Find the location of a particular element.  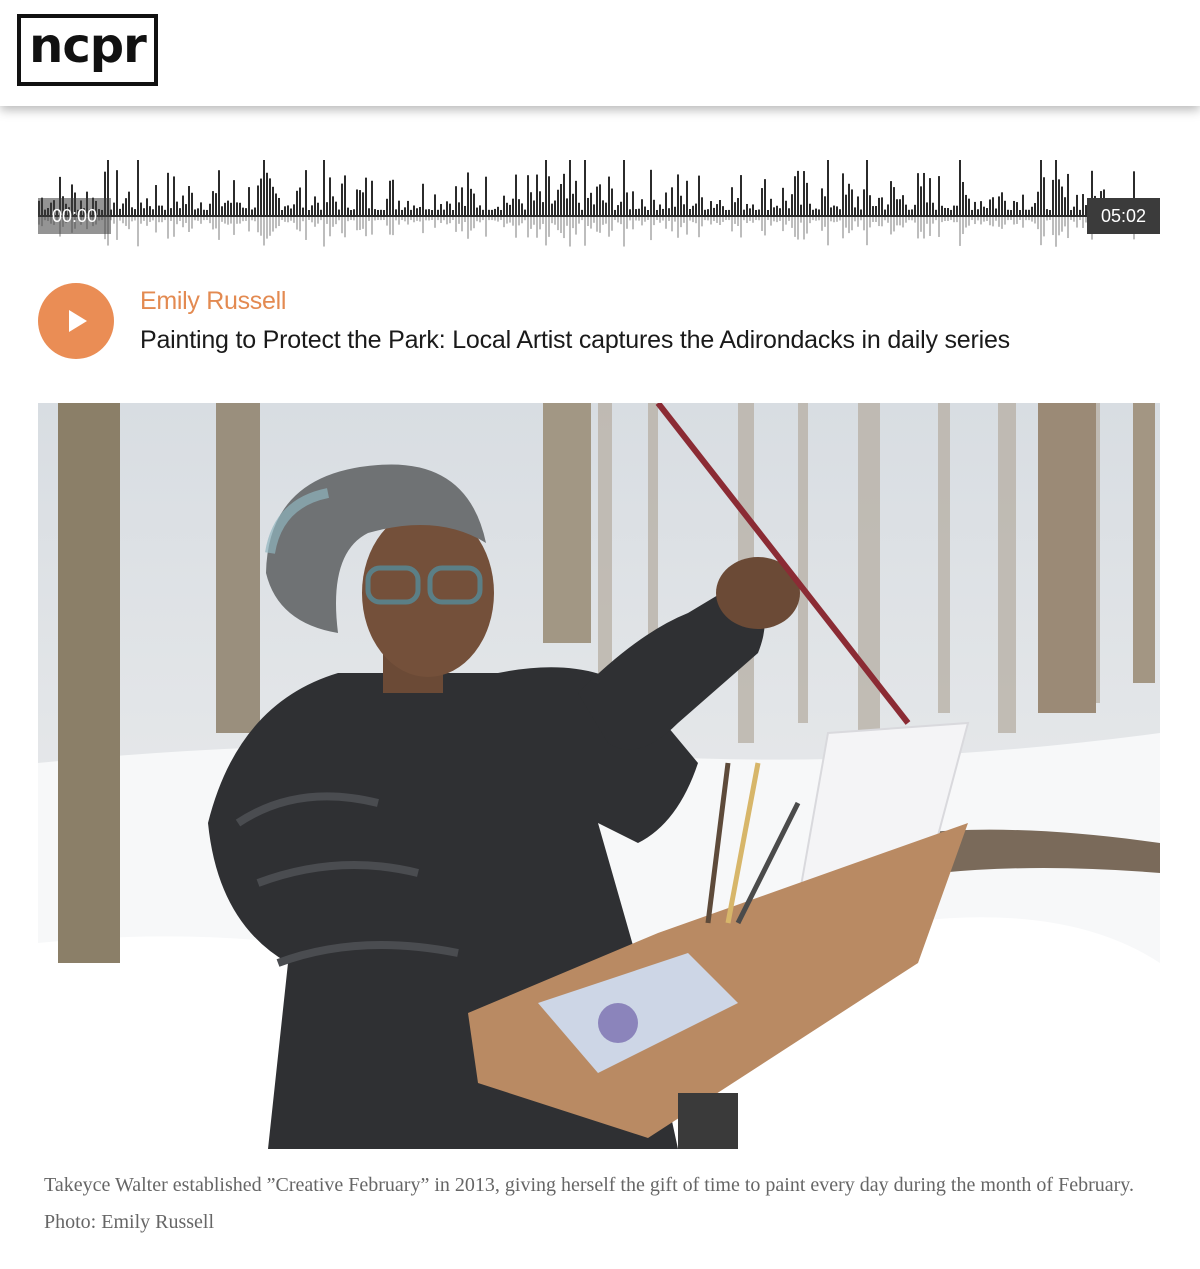

current-time: 00:00 is located at coordinates (75, 216).